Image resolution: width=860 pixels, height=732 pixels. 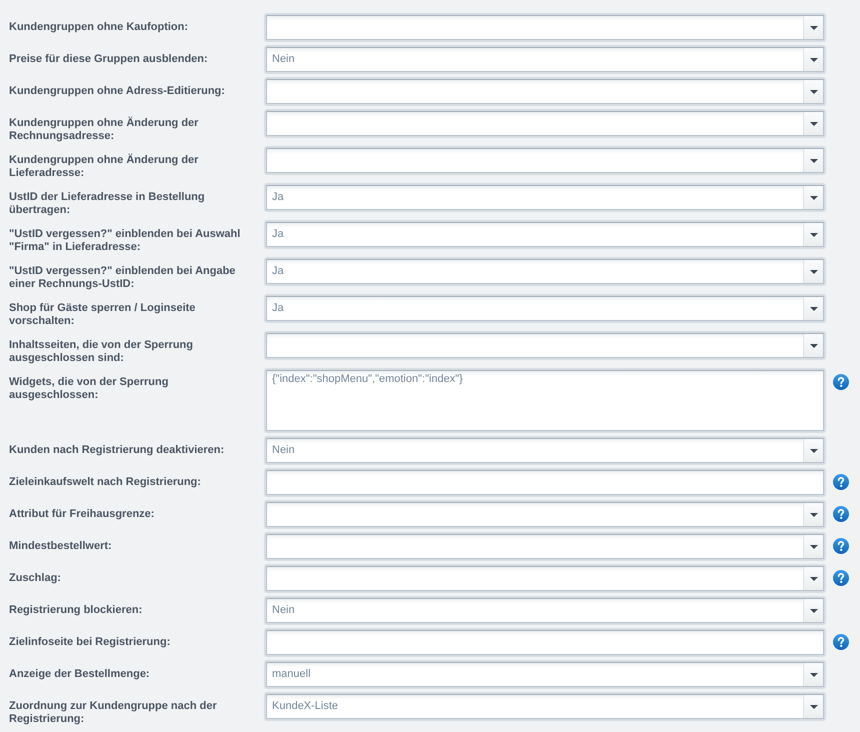 What do you see at coordinates (104, 167) in the screenshot?
I see `field-label: Kundengruppen ohne Änderung der Lieferadresse:` at bounding box center [104, 167].